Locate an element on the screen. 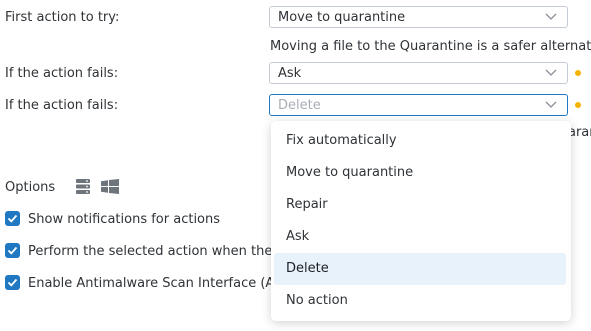 This screenshot has width=591, height=331. fallback-action-select: Ask is located at coordinates (418, 73).